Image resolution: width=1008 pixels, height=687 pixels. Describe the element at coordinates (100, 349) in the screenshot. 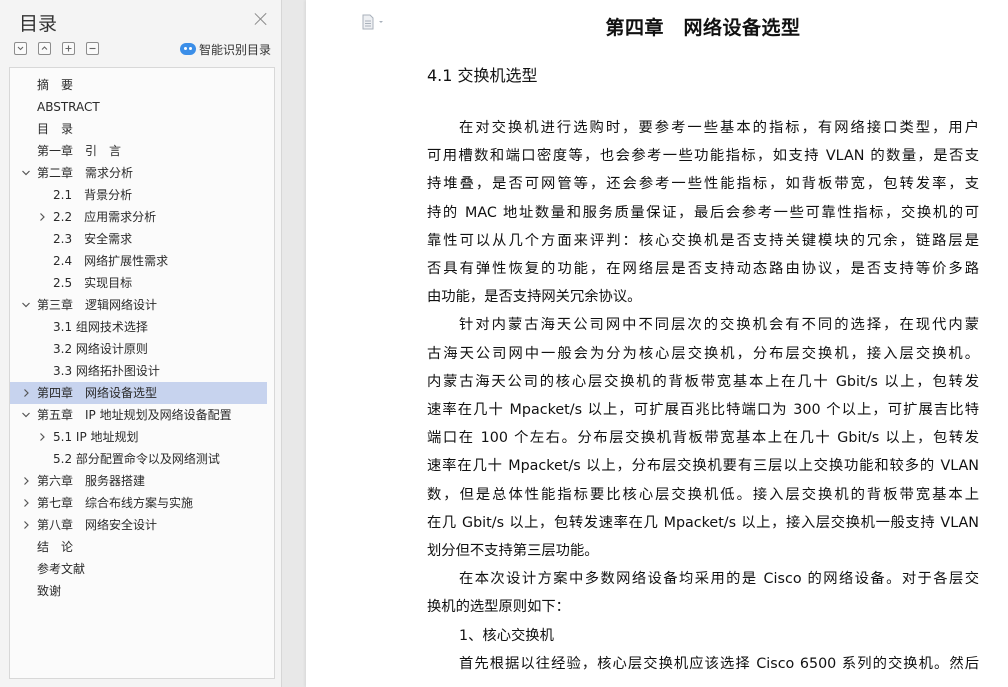

I see `toc-item-label: 3.2 网络设计原则` at that location.